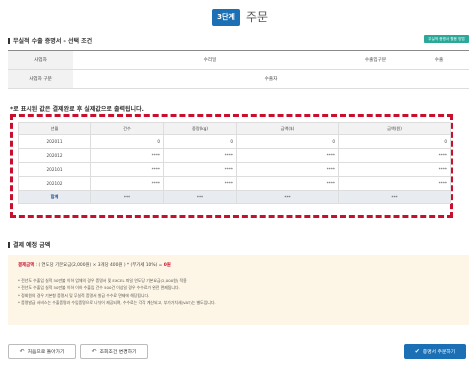 The height and width of the screenshot is (369, 474). What do you see at coordinates (54, 155) in the screenshot?
I see `cell-month: 202012` at bounding box center [54, 155].